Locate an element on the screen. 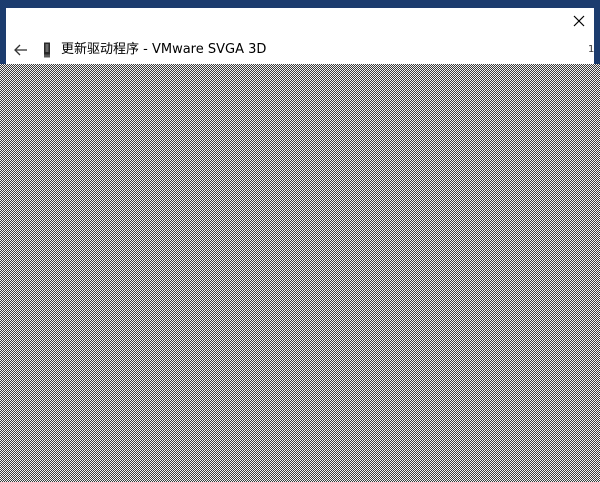  truncated-edge-text: 1 is located at coordinates (591, 49).